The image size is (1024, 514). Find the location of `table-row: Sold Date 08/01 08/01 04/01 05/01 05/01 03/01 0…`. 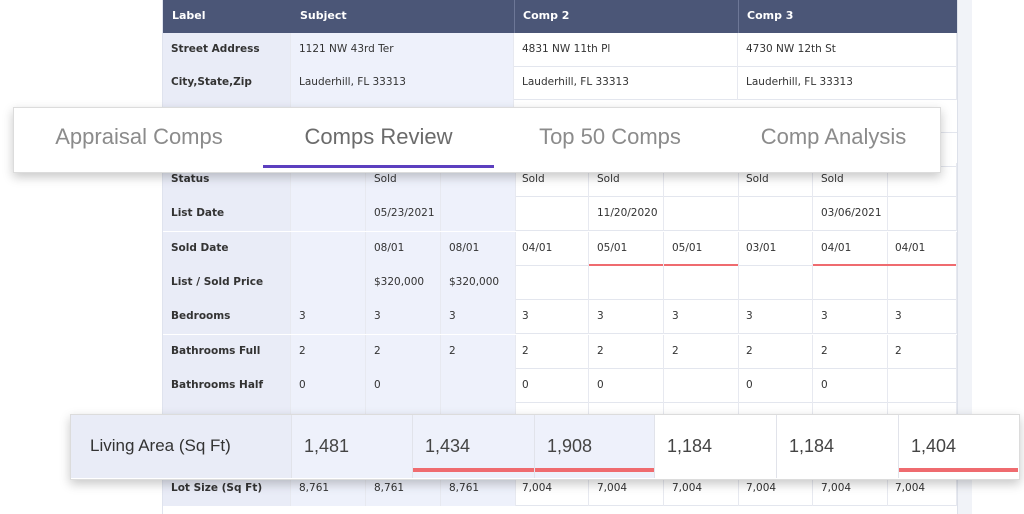

table-row: Sold Date 08/01 08/01 04/01 05/01 05/01 03/01 0… is located at coordinates (567, 248).